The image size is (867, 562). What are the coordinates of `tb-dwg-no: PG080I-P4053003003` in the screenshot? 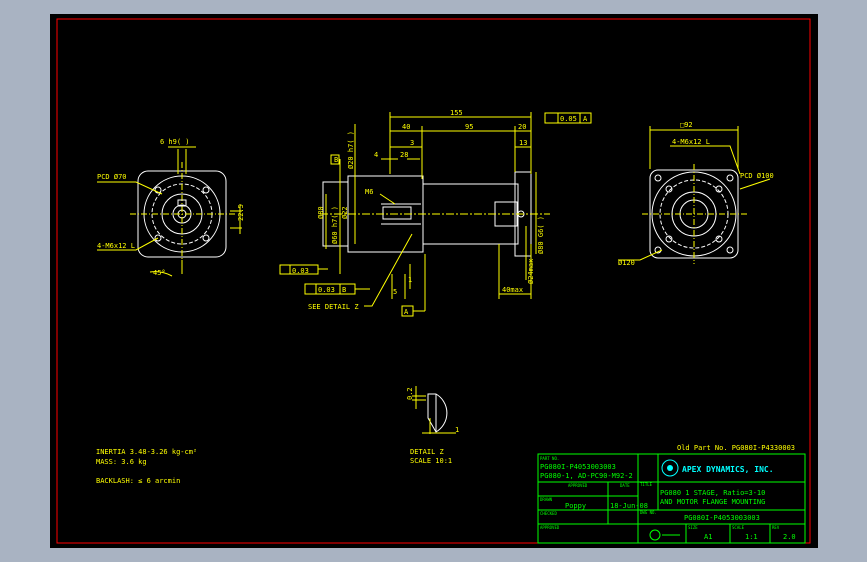 It's located at (722, 518).